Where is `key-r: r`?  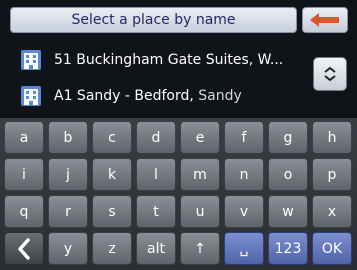 key-r: r is located at coordinates (68, 211).